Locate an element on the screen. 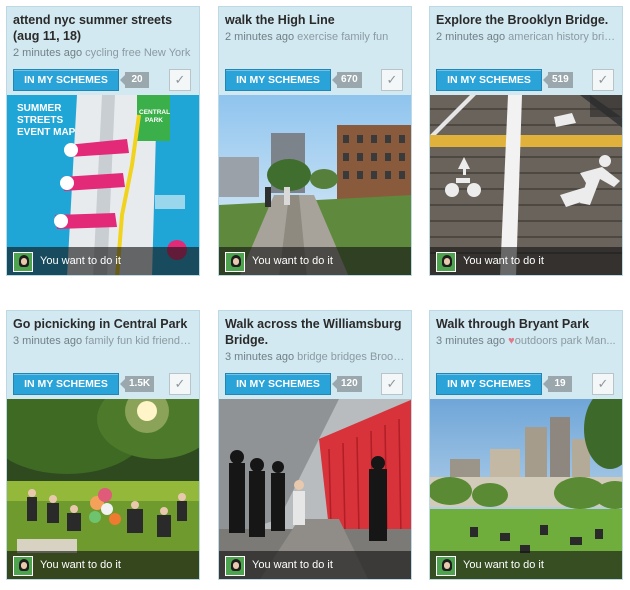 The image size is (630, 590). tag-list: family fun kid friendly N is located at coordinates (139, 341).